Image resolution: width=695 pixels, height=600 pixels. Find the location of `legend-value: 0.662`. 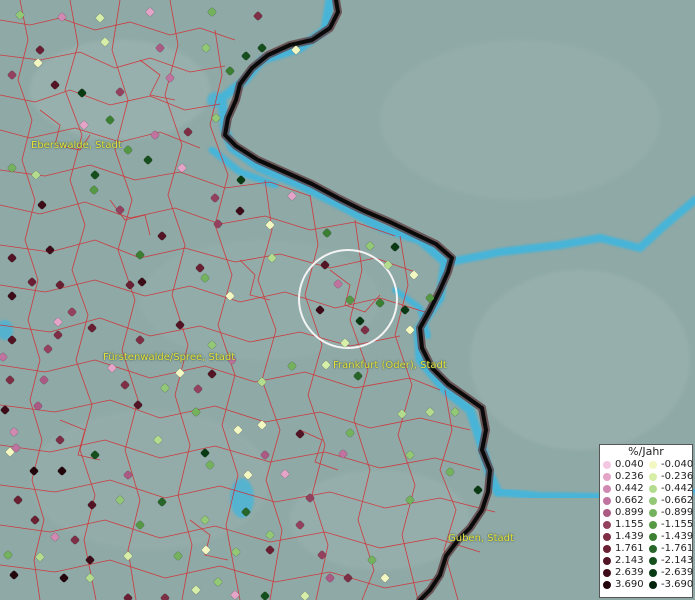

legend-value: 0.662 is located at coordinates (629, 500).